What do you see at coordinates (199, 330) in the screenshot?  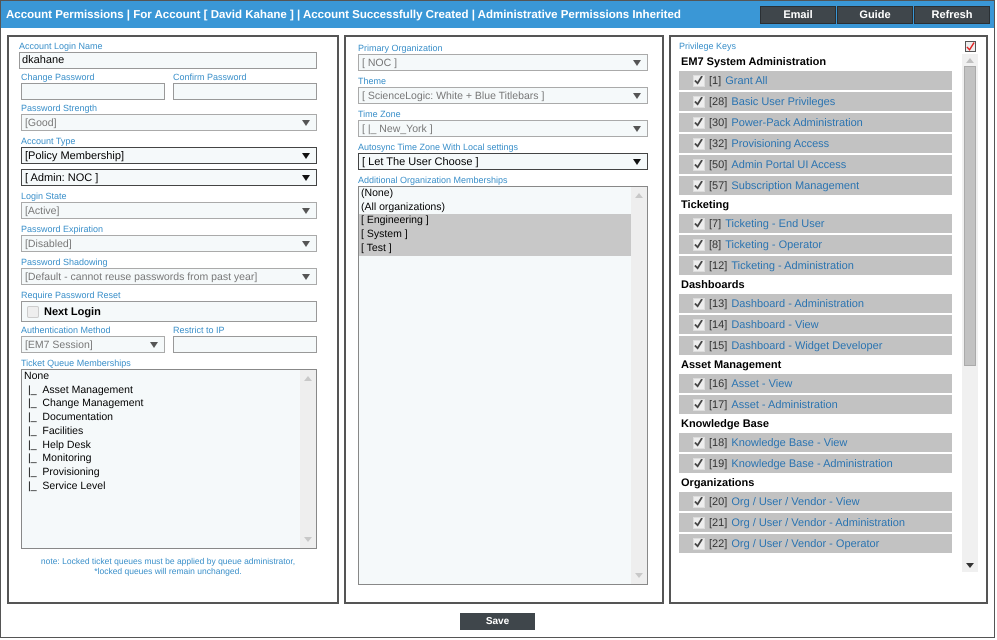 I see `field-label: Restrict to IP` at bounding box center [199, 330].